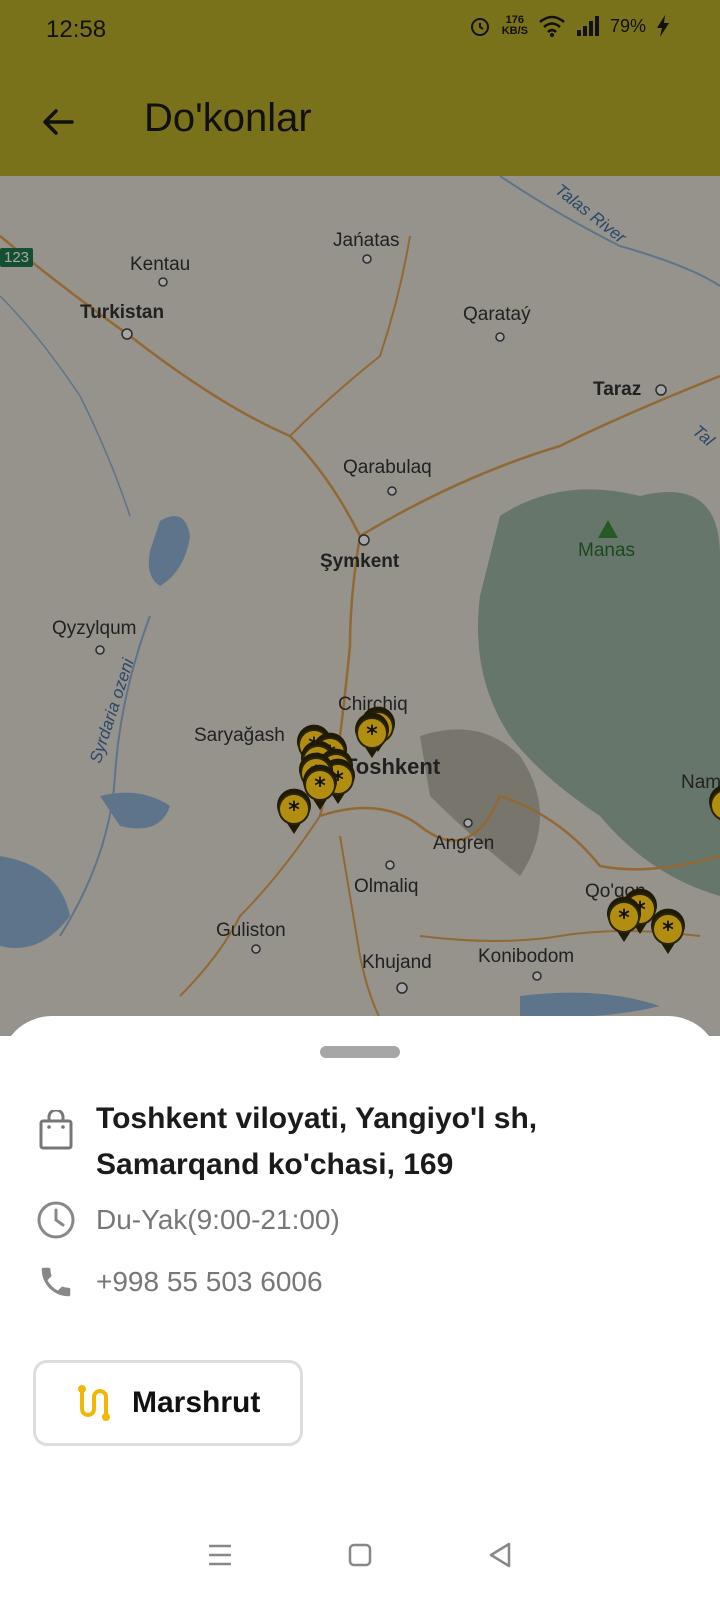  Describe the element at coordinates (76, 29) in the screenshot. I see `status-time: 12:58` at that location.